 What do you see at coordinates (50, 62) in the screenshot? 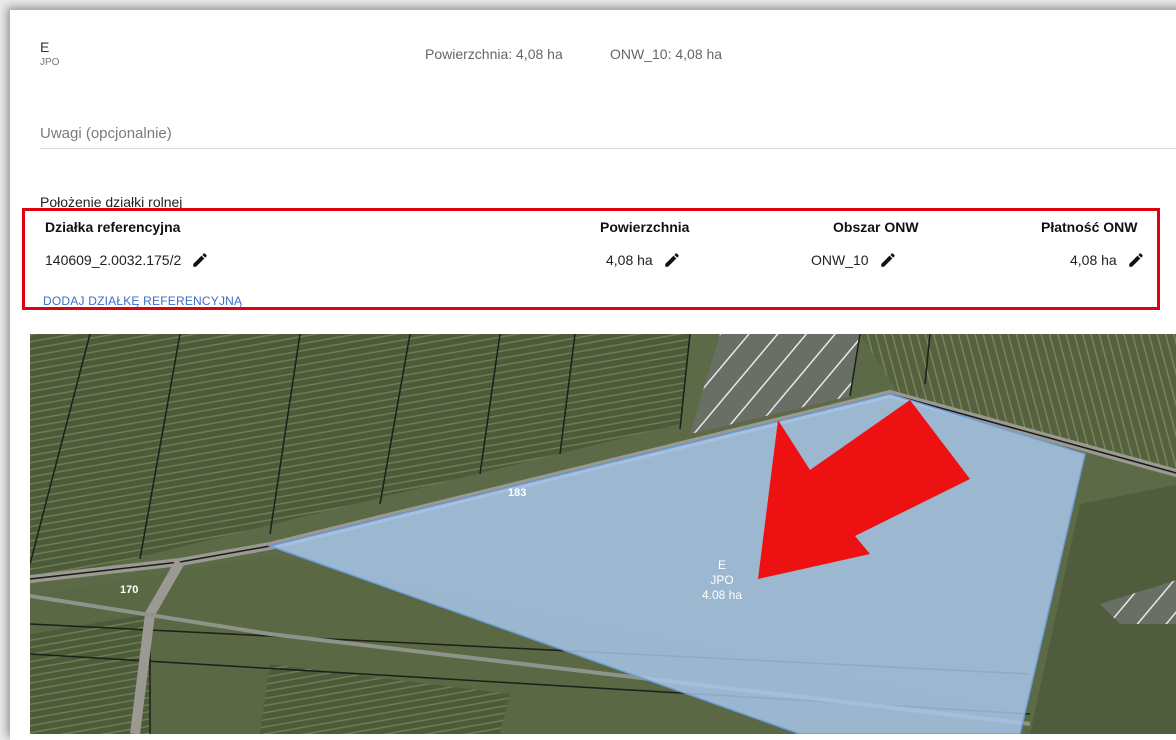
I see `parcel-type: JPO` at bounding box center [50, 62].